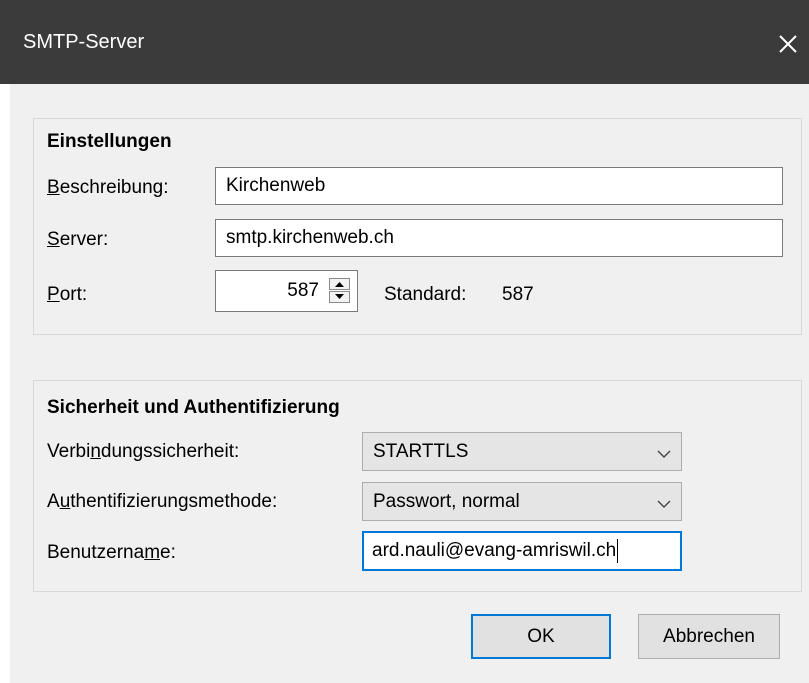 This screenshot has width=809, height=683. Describe the element at coordinates (499, 186) in the screenshot. I see `description-input: Kirchenweb` at that location.